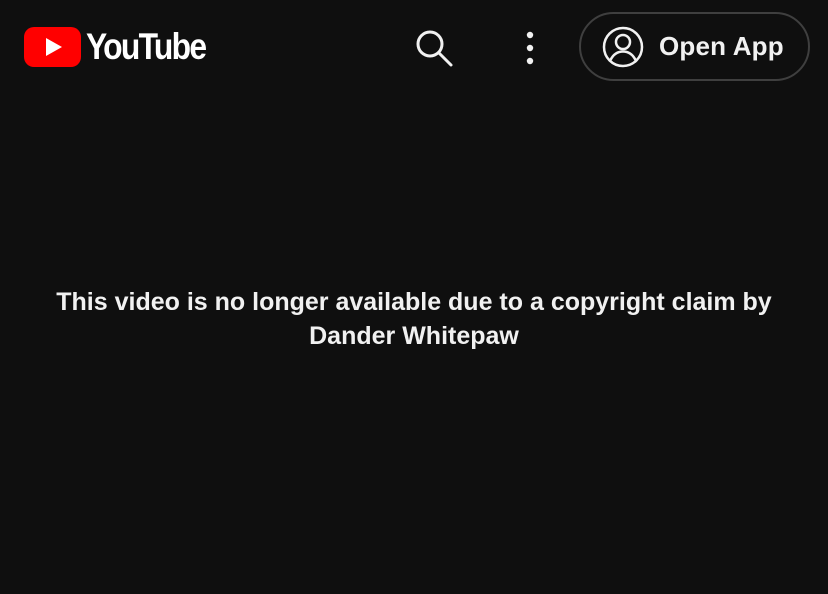 The width and height of the screenshot is (828, 594). What do you see at coordinates (721, 46) in the screenshot?
I see `open-app-label: Open App` at bounding box center [721, 46].